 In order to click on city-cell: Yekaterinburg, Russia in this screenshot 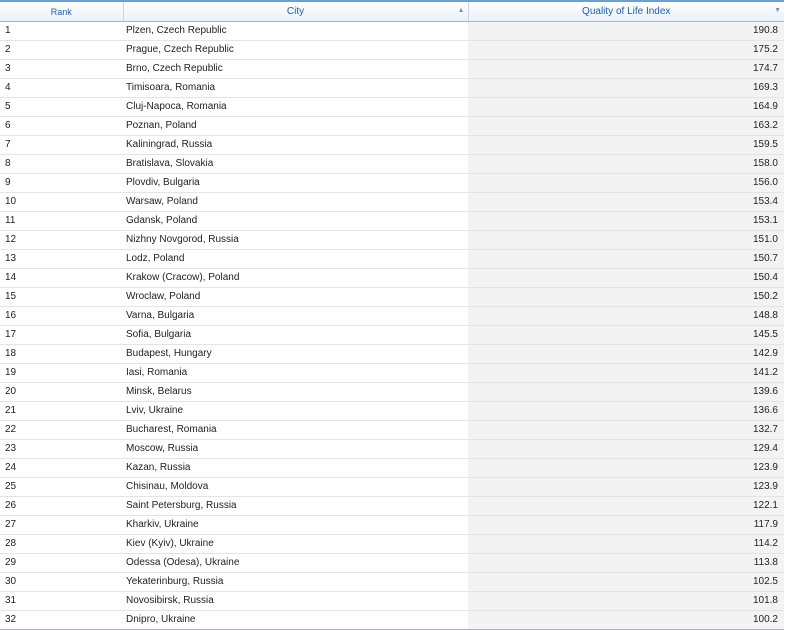, I will do `click(295, 582)`.